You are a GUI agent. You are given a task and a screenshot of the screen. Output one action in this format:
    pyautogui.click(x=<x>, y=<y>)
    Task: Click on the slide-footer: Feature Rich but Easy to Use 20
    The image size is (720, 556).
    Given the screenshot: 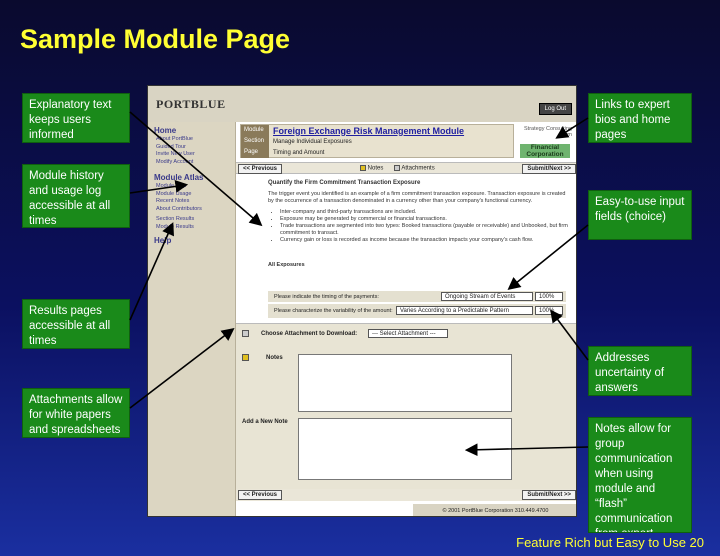 What is the action you would take?
    pyautogui.click(x=610, y=542)
    